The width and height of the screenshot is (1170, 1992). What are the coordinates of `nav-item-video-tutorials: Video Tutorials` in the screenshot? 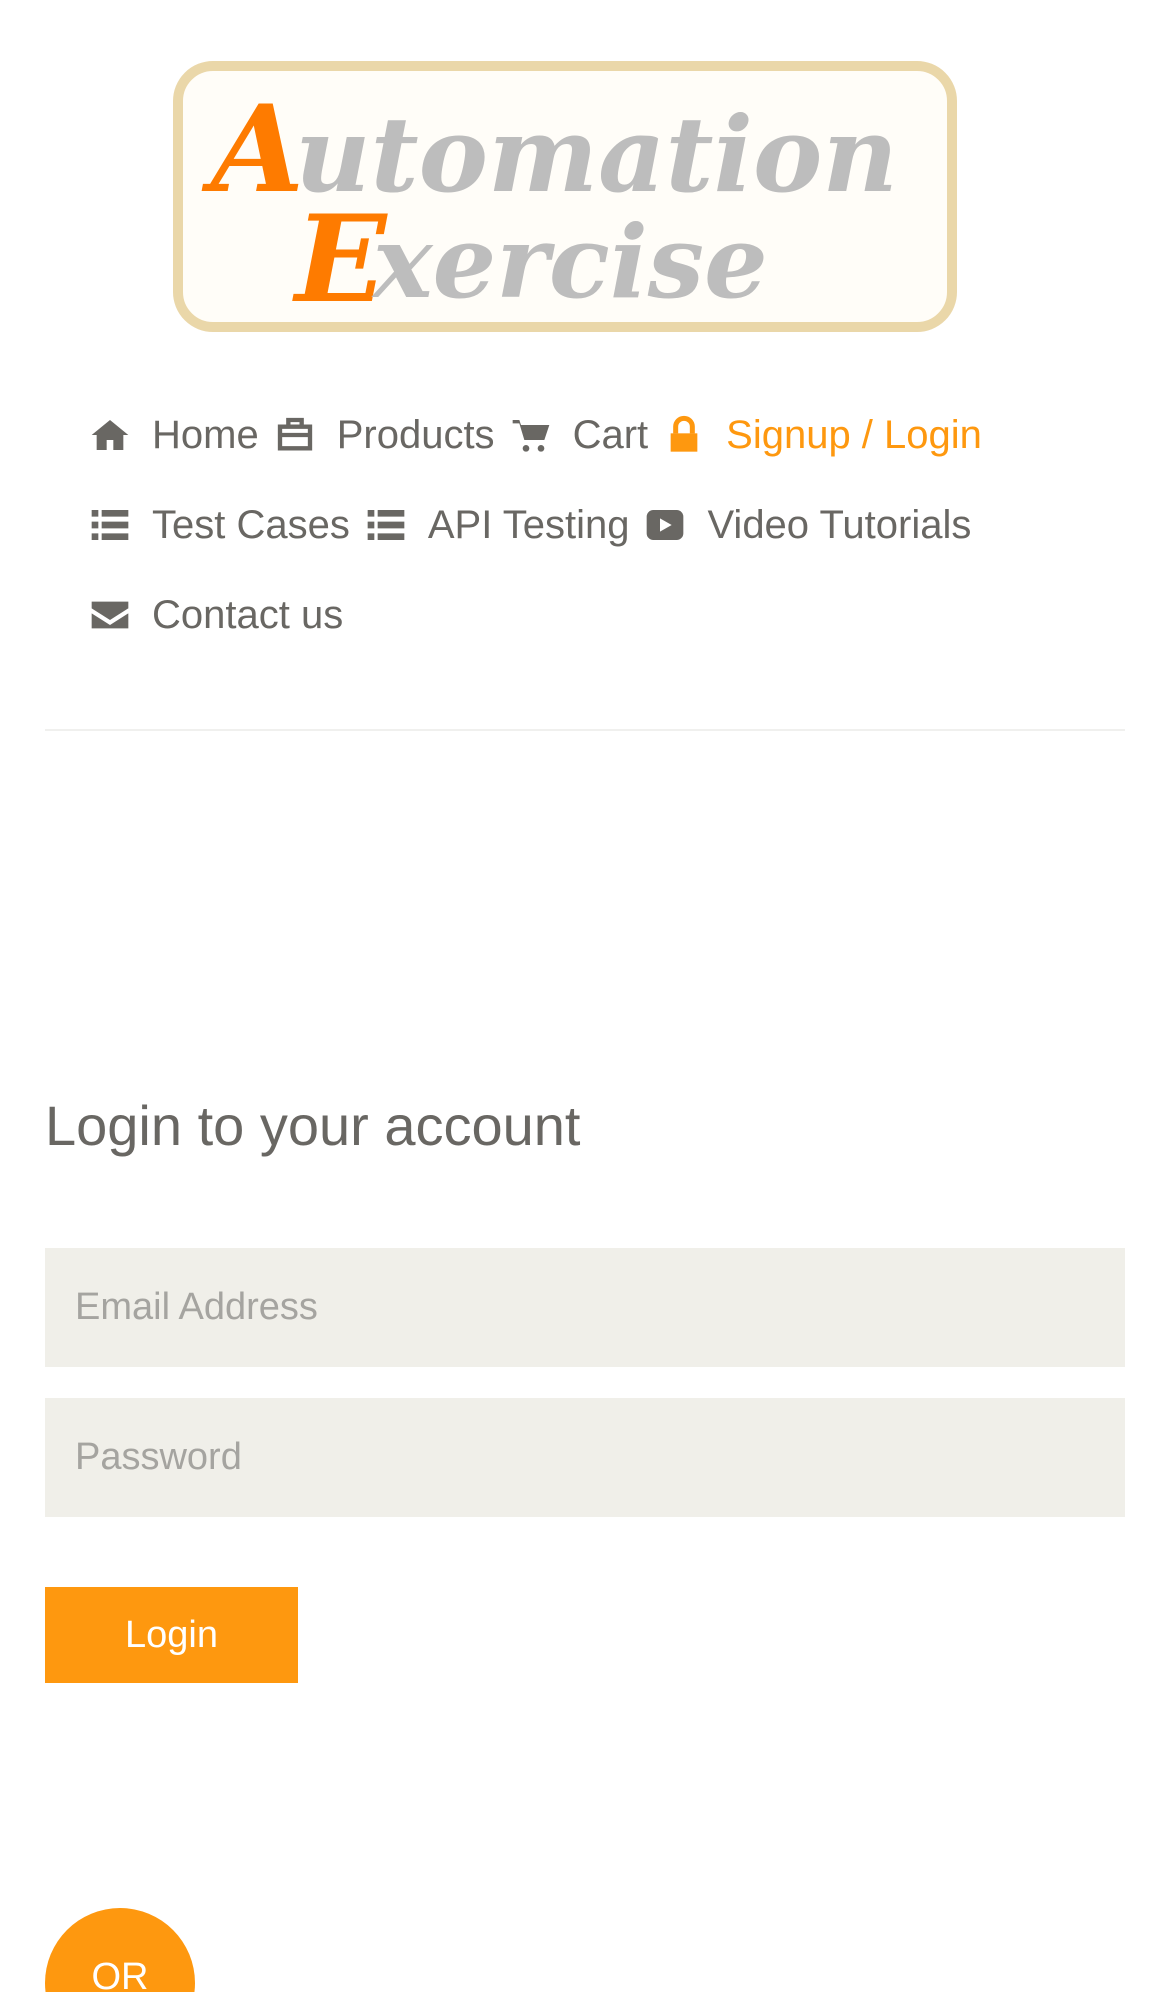 It's located at (807, 525).